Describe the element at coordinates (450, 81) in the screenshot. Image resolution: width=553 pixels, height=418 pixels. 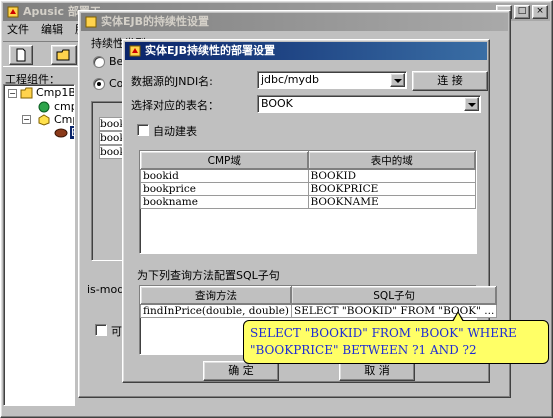
I see `connect-button: 连 接` at that location.